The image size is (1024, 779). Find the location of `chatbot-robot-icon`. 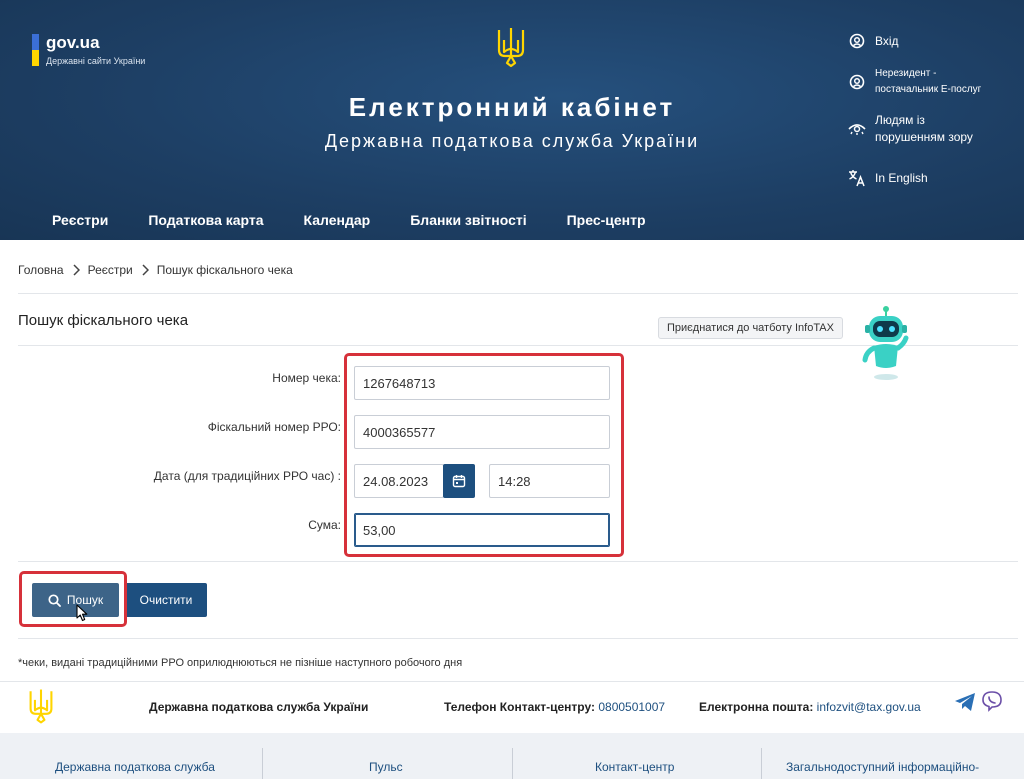

chatbot-robot-icon is located at coordinates (886, 344).